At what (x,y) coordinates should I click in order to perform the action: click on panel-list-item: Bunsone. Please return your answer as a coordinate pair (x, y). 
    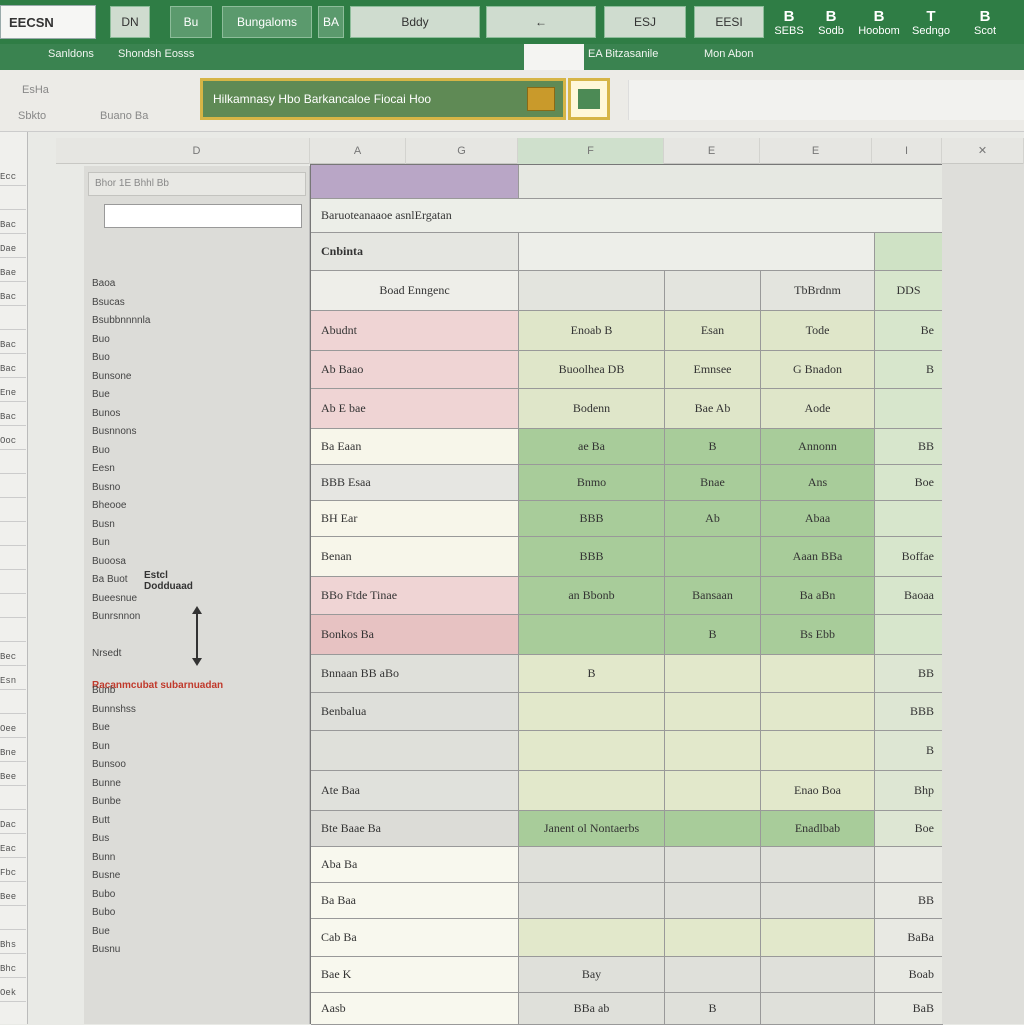
    Looking at the image, I should click on (197, 379).